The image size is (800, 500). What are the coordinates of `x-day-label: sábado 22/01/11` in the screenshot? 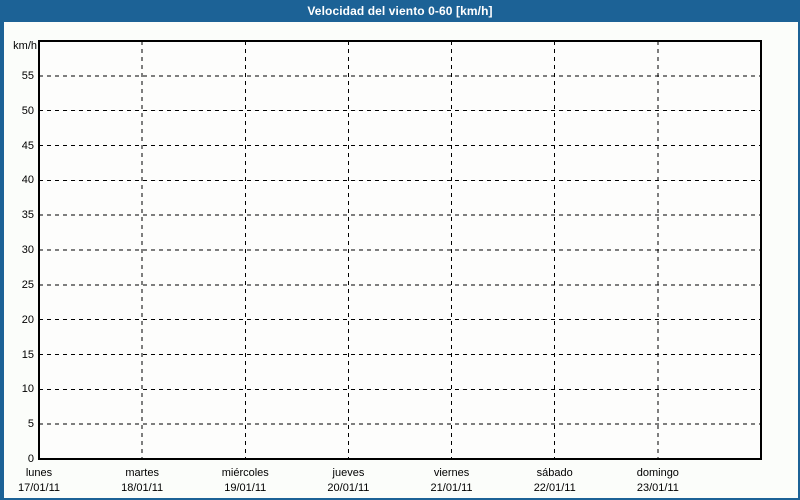 It's located at (555, 481).